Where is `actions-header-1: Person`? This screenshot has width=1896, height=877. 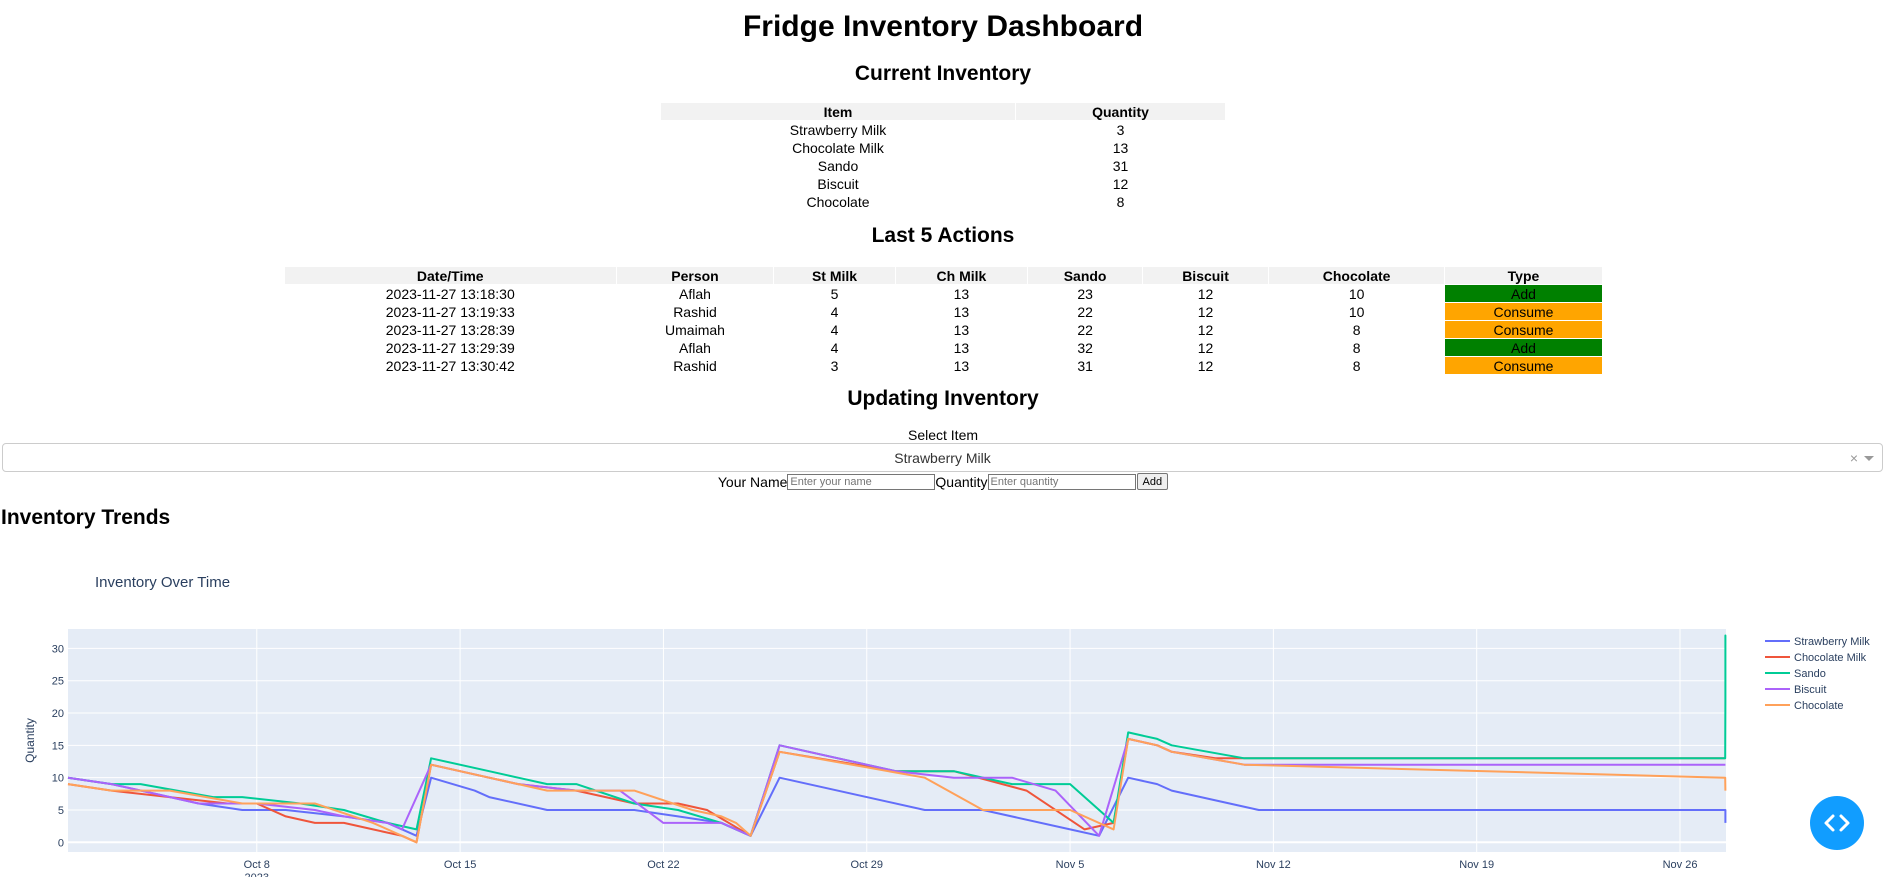
actions-header-1: Person is located at coordinates (695, 275).